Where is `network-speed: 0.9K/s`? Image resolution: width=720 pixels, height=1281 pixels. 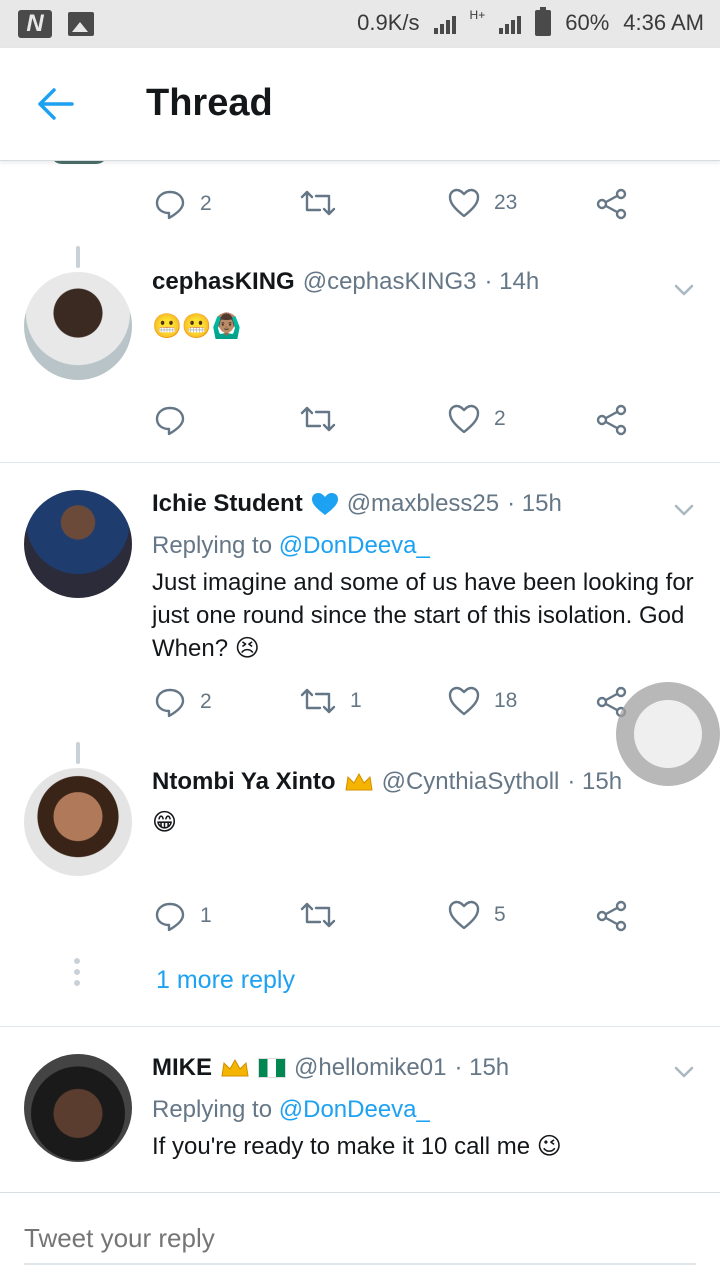
network-speed: 0.9K/s is located at coordinates (388, 22).